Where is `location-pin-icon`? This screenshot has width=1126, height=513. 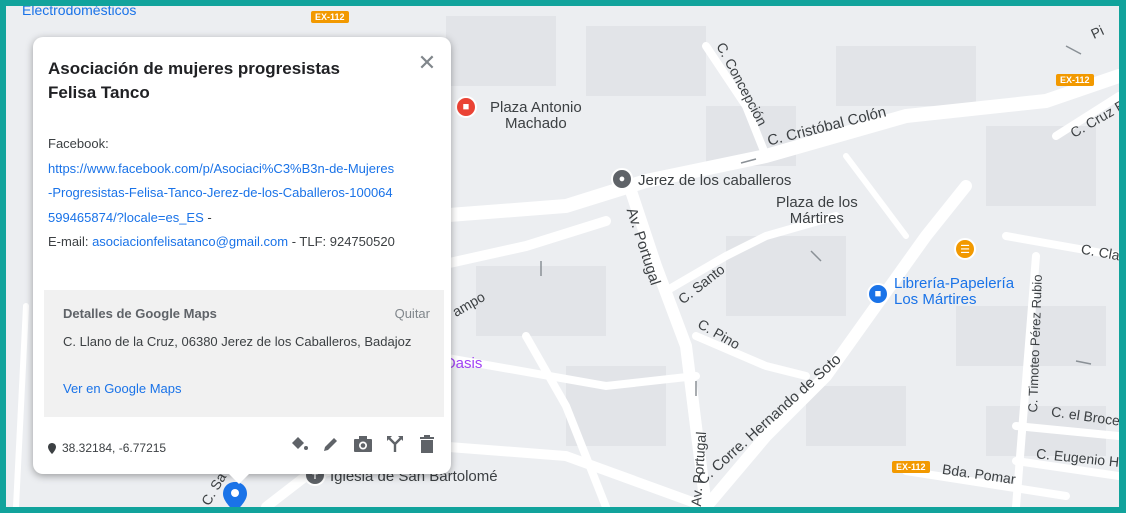
location-pin-icon is located at coordinates (52, 448).